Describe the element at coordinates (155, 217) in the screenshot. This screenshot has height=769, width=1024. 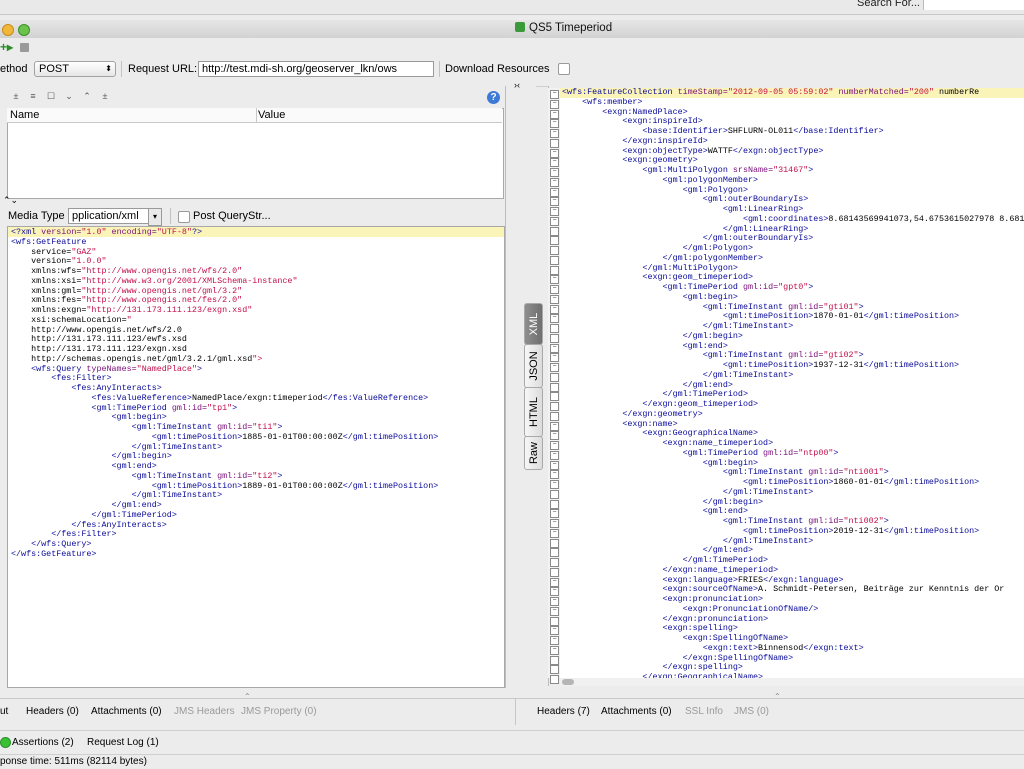
I see `media-type-dropdown-icon: ▾` at that location.